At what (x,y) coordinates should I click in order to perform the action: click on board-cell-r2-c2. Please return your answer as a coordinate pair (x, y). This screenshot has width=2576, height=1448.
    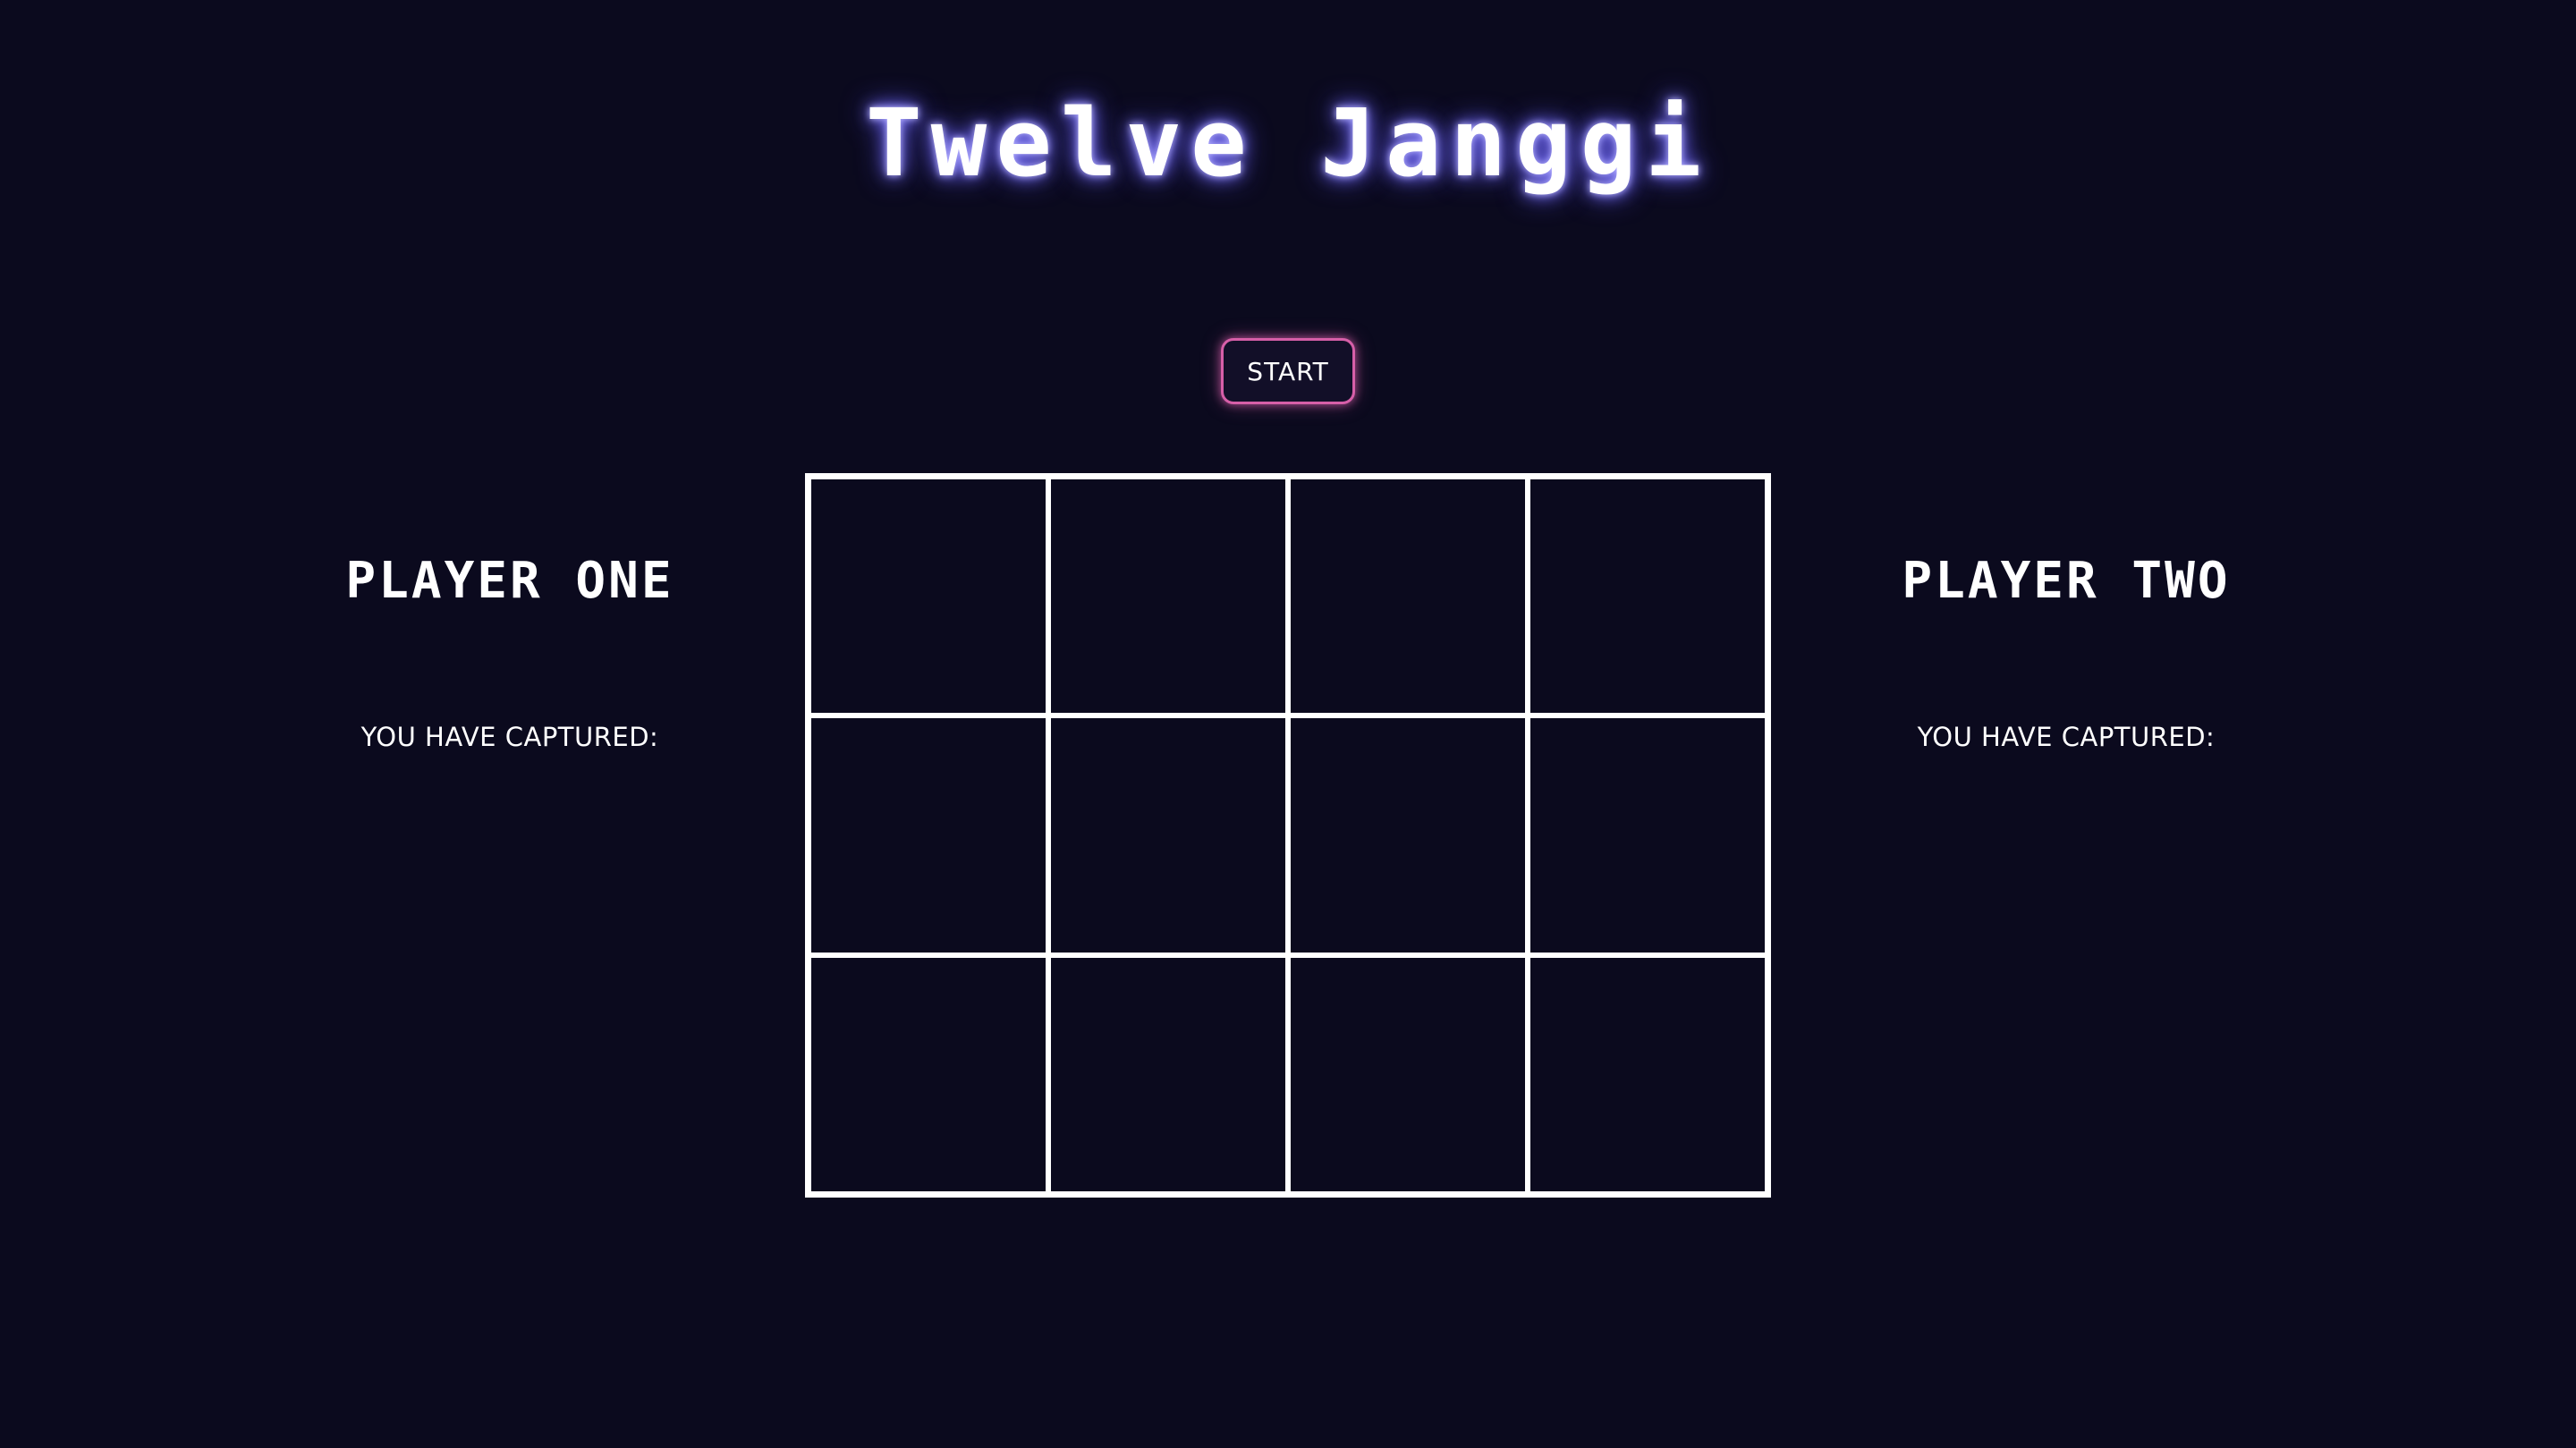
    Looking at the image, I should click on (1168, 835).